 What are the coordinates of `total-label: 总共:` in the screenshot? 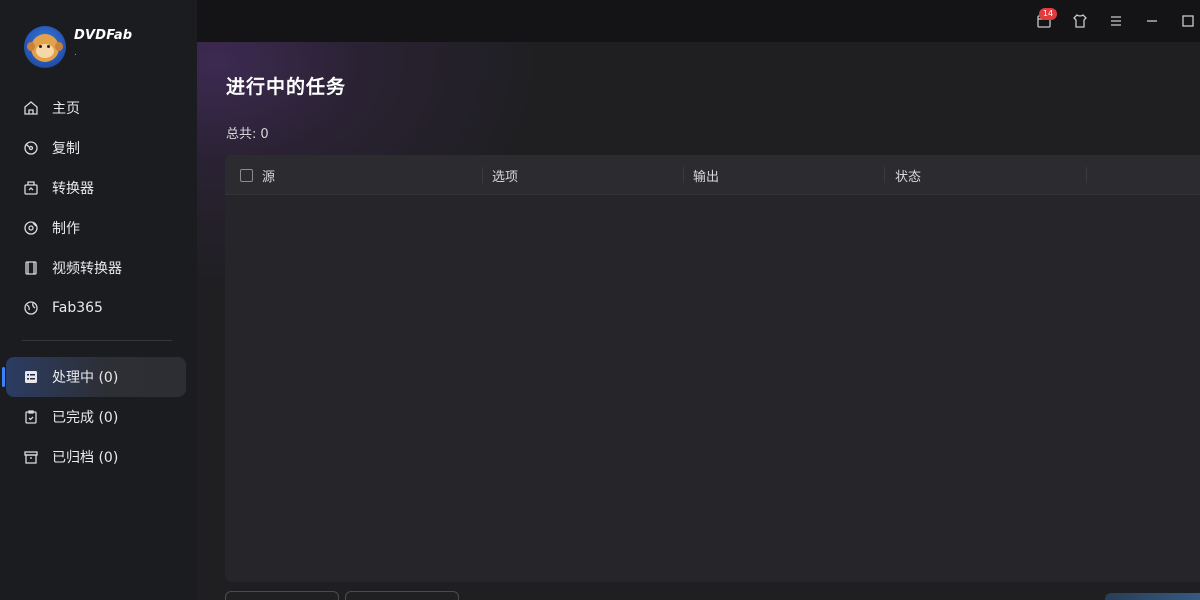 It's located at (241, 134).